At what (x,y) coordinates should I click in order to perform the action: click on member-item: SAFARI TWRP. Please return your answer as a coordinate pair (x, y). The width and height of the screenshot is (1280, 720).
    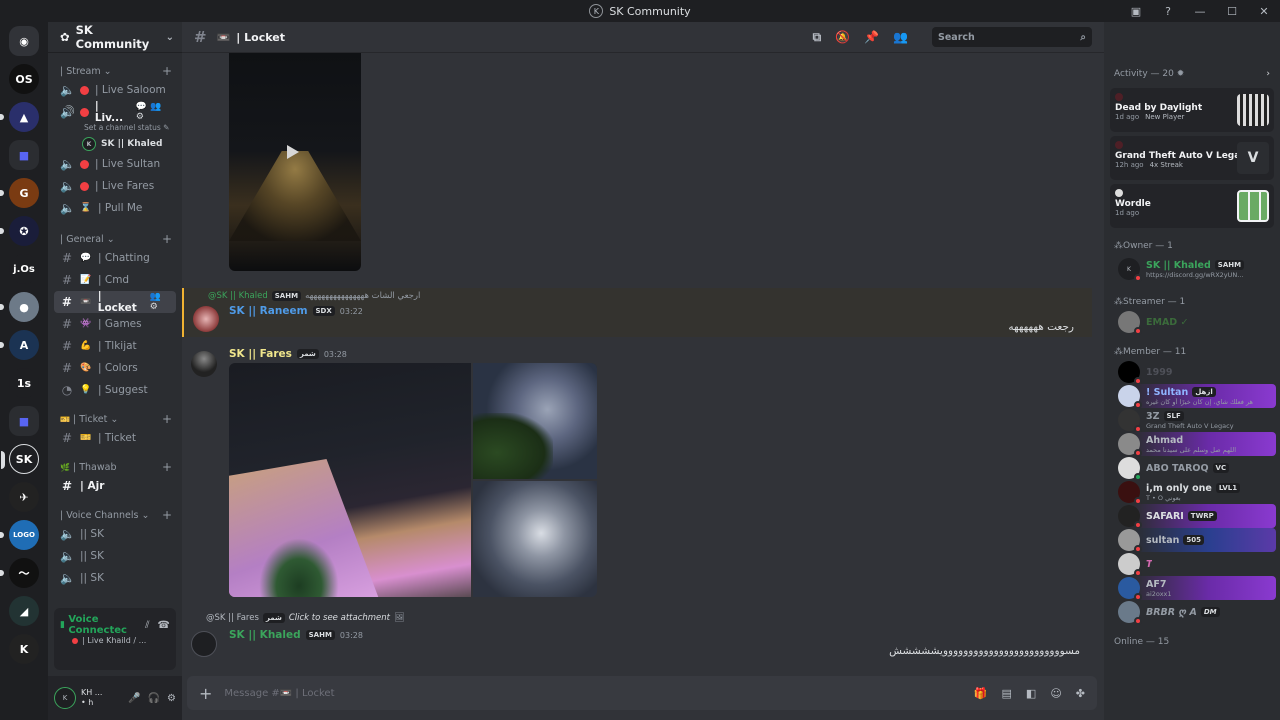
    Looking at the image, I should click on (1192, 516).